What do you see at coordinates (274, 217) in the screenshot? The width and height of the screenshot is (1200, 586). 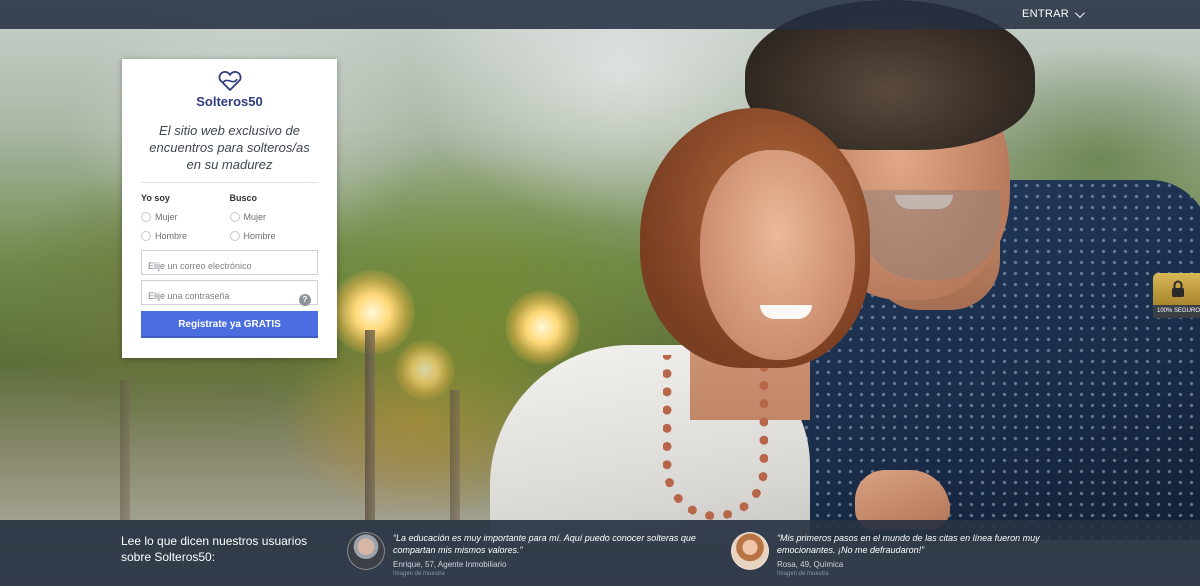 I see `seeking-woman-radio: Mujer` at bounding box center [274, 217].